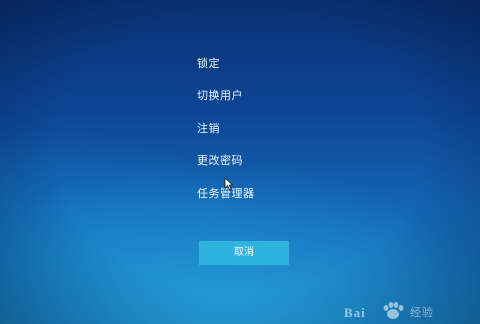  What do you see at coordinates (244, 253) in the screenshot?
I see `cancel-button: 取消` at bounding box center [244, 253].